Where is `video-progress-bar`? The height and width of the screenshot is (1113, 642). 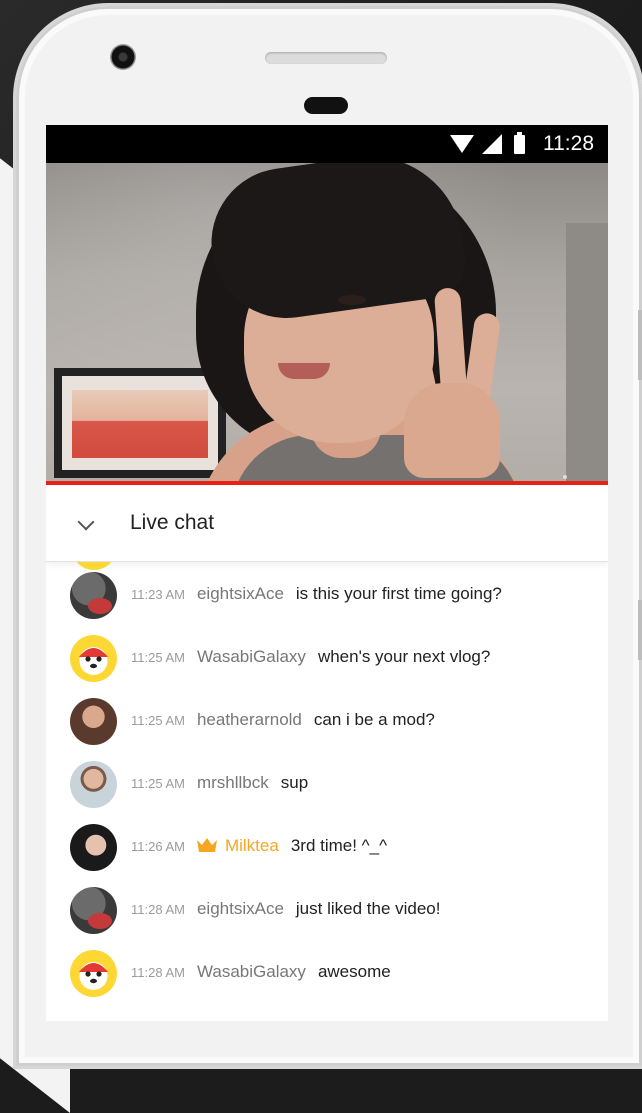
video-progress-bar is located at coordinates (327, 483).